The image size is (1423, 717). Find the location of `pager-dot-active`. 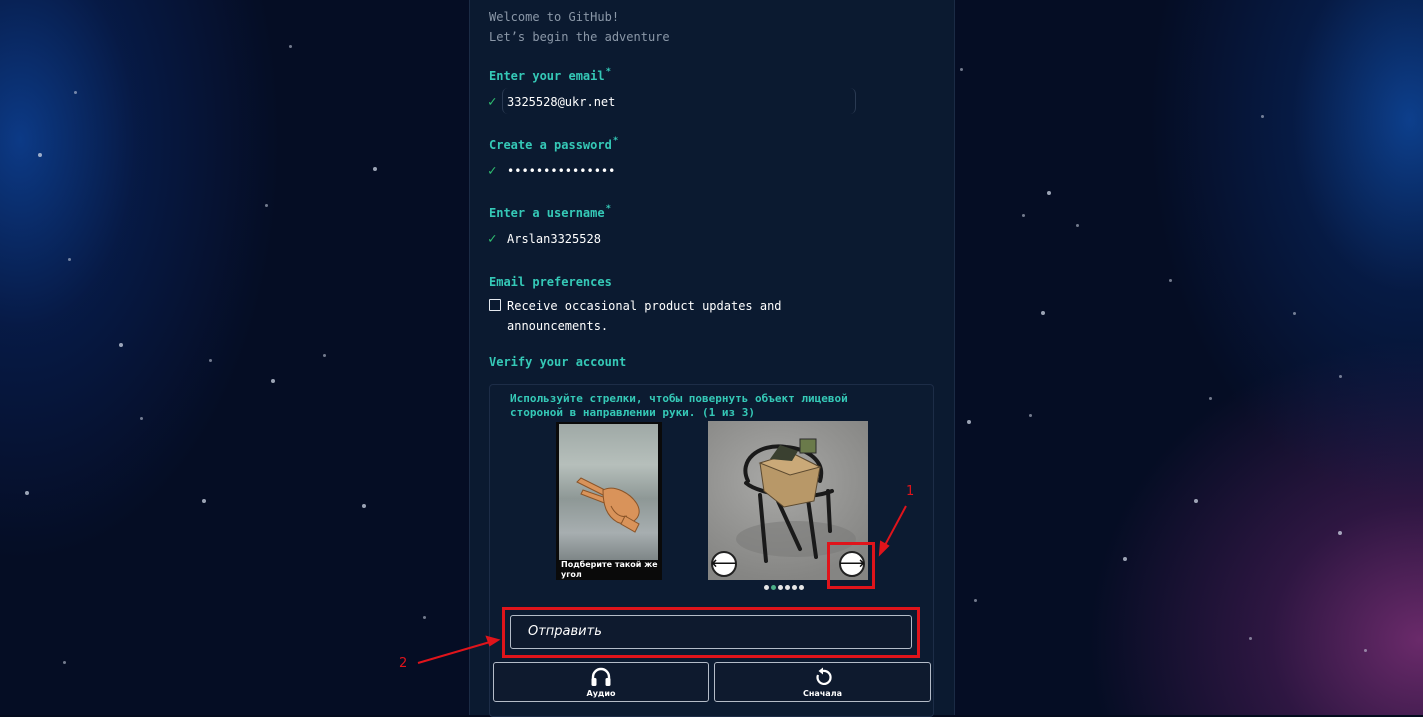

pager-dot-active is located at coordinates (773, 587).